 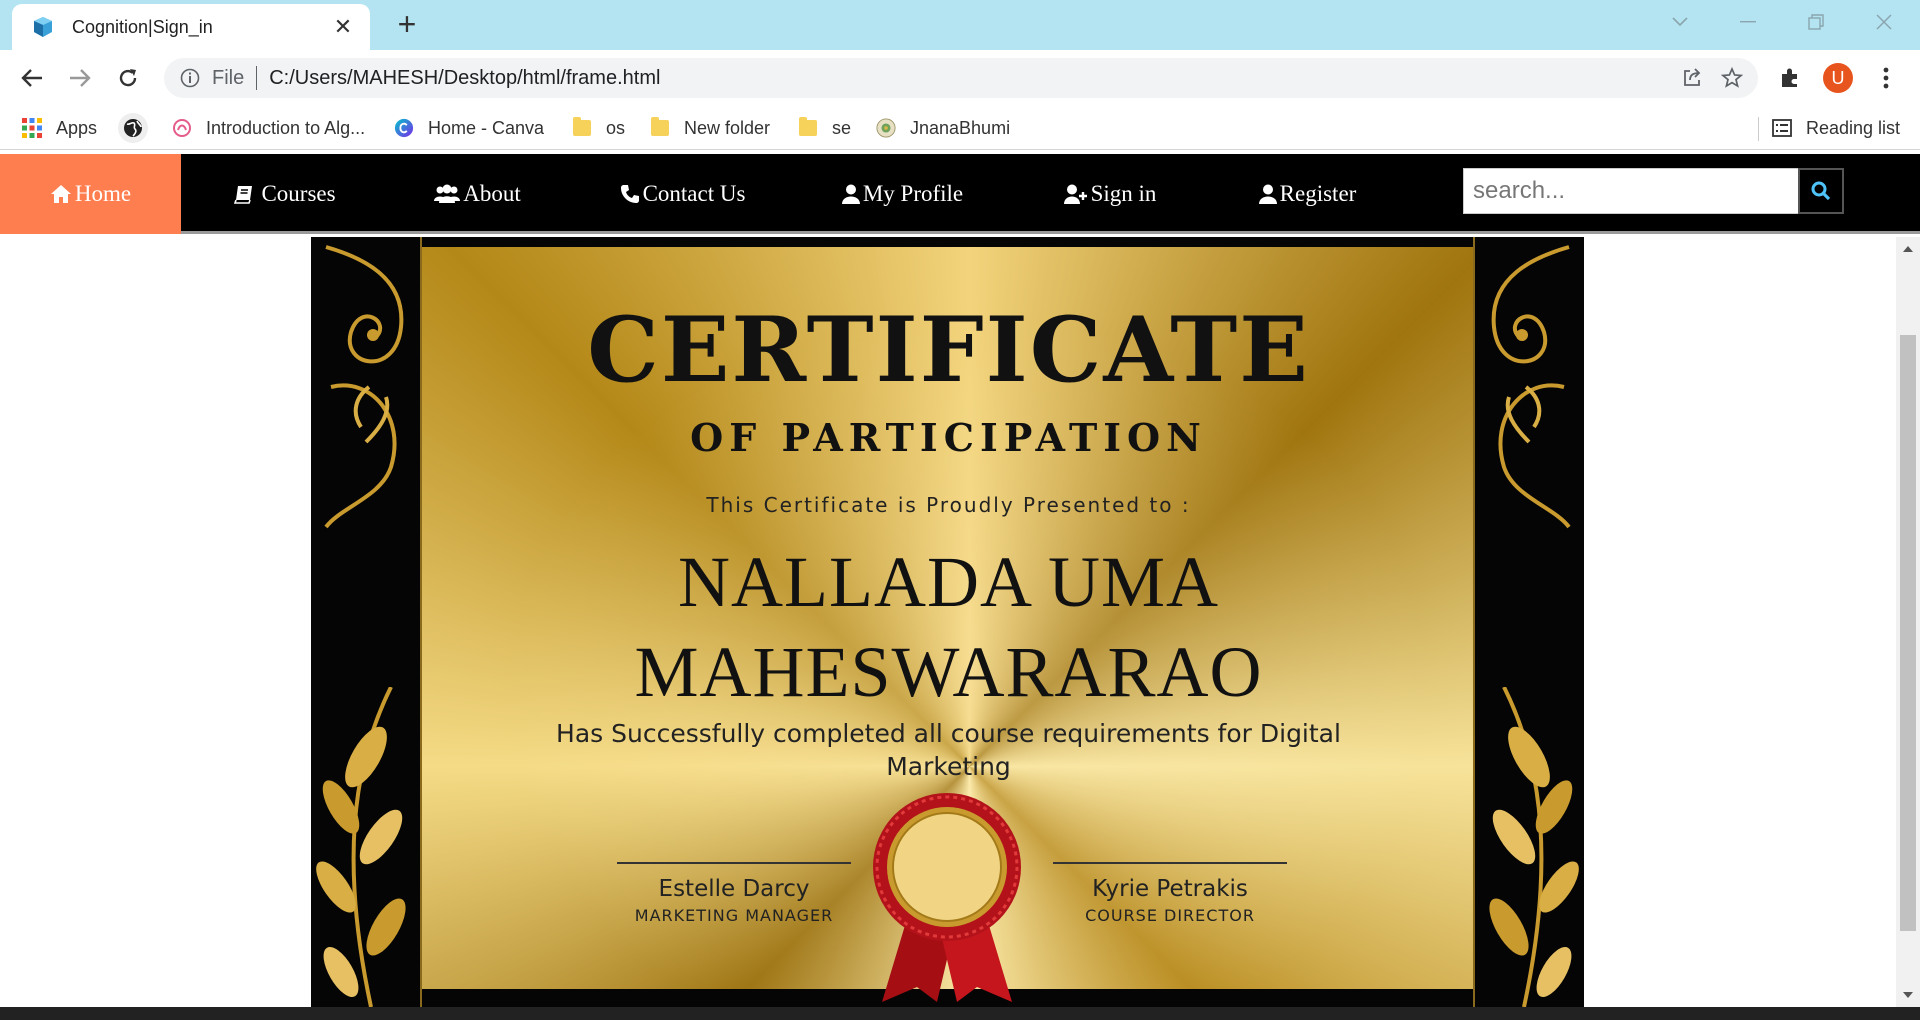 What do you see at coordinates (60, 194) in the screenshot?
I see `home-icon` at bounding box center [60, 194].